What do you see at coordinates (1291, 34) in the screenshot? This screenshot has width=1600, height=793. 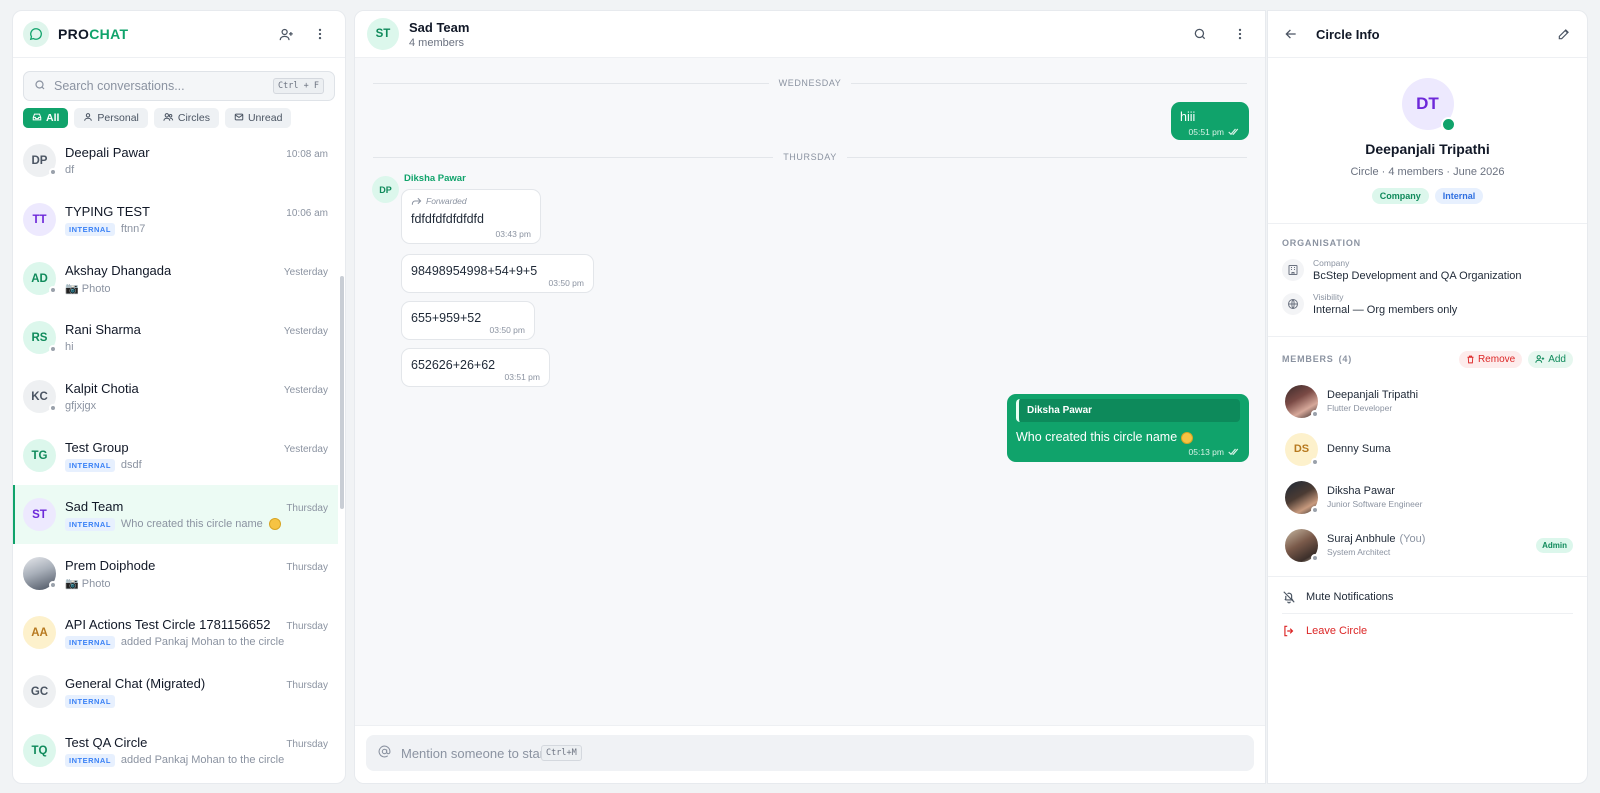 I see `back-arrow-icon` at bounding box center [1291, 34].